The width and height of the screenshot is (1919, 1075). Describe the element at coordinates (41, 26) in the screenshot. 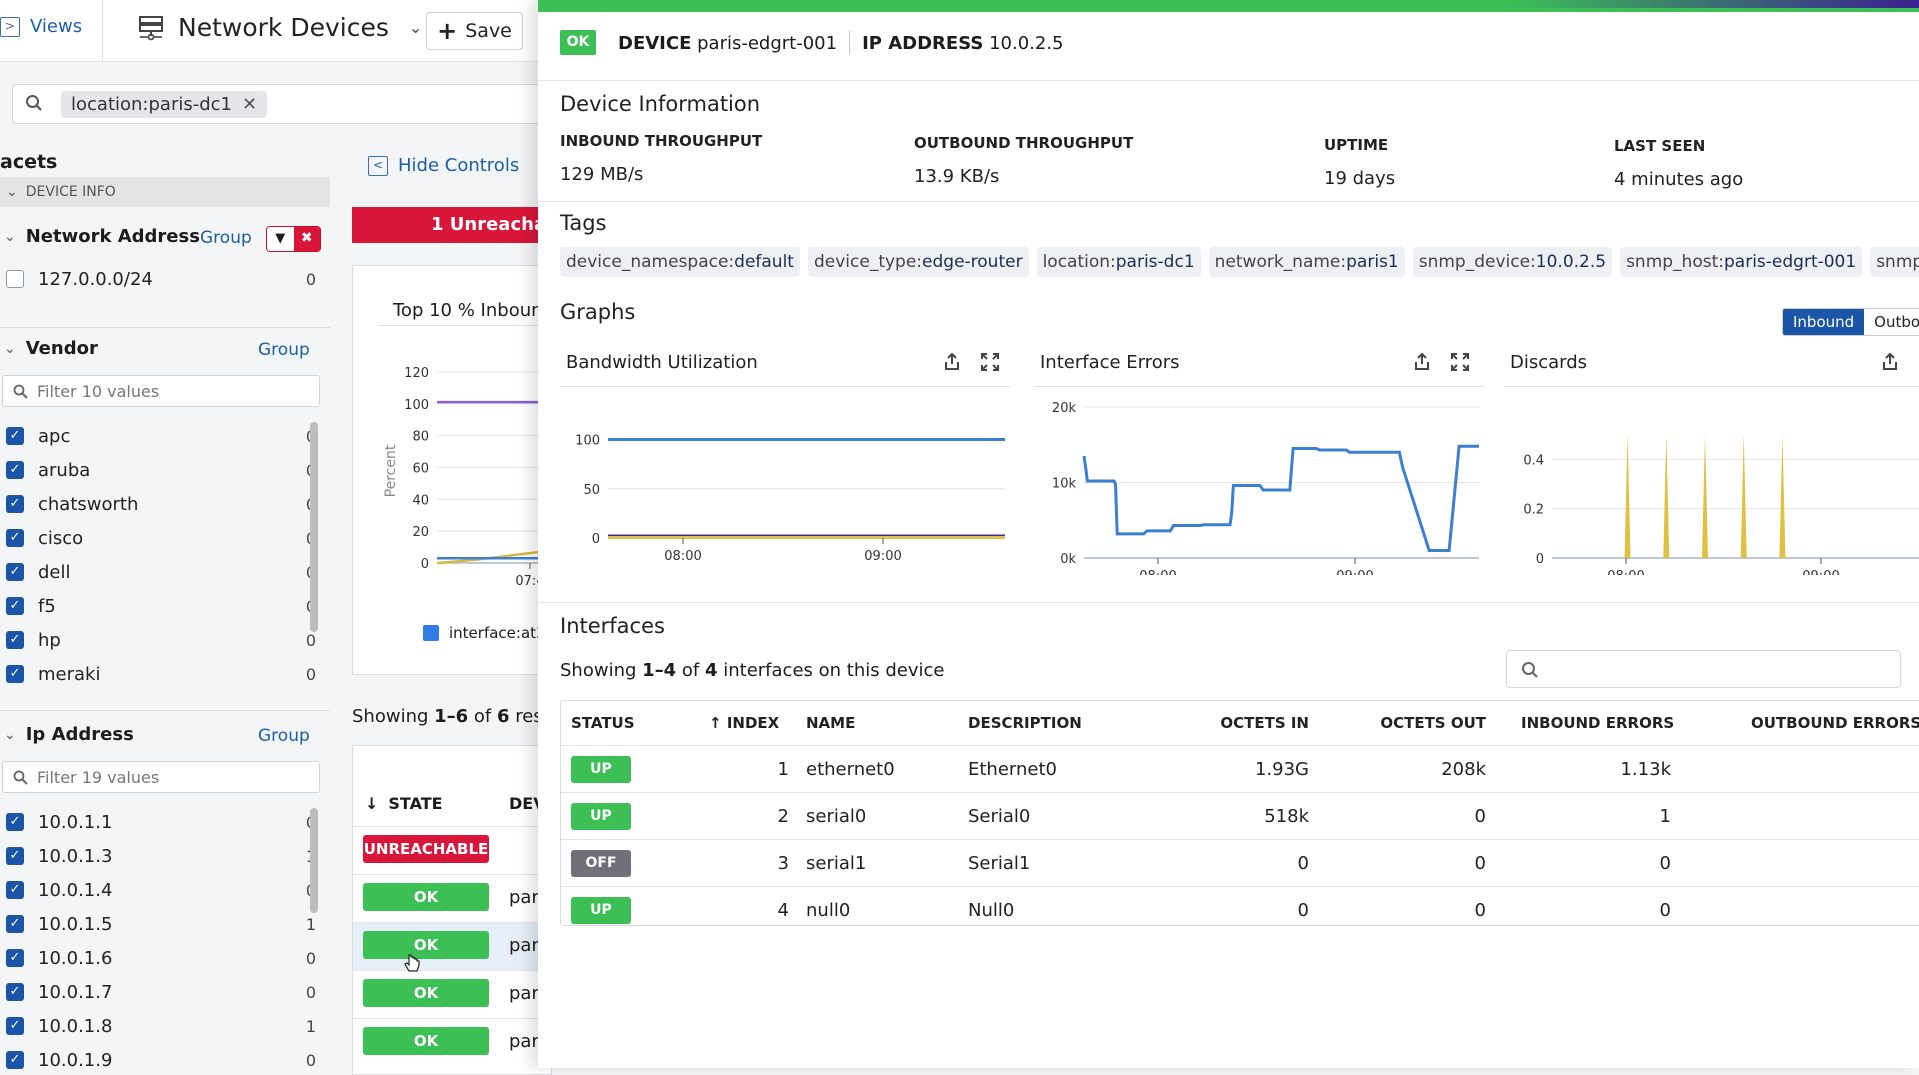

I see `views-button: > Views` at that location.